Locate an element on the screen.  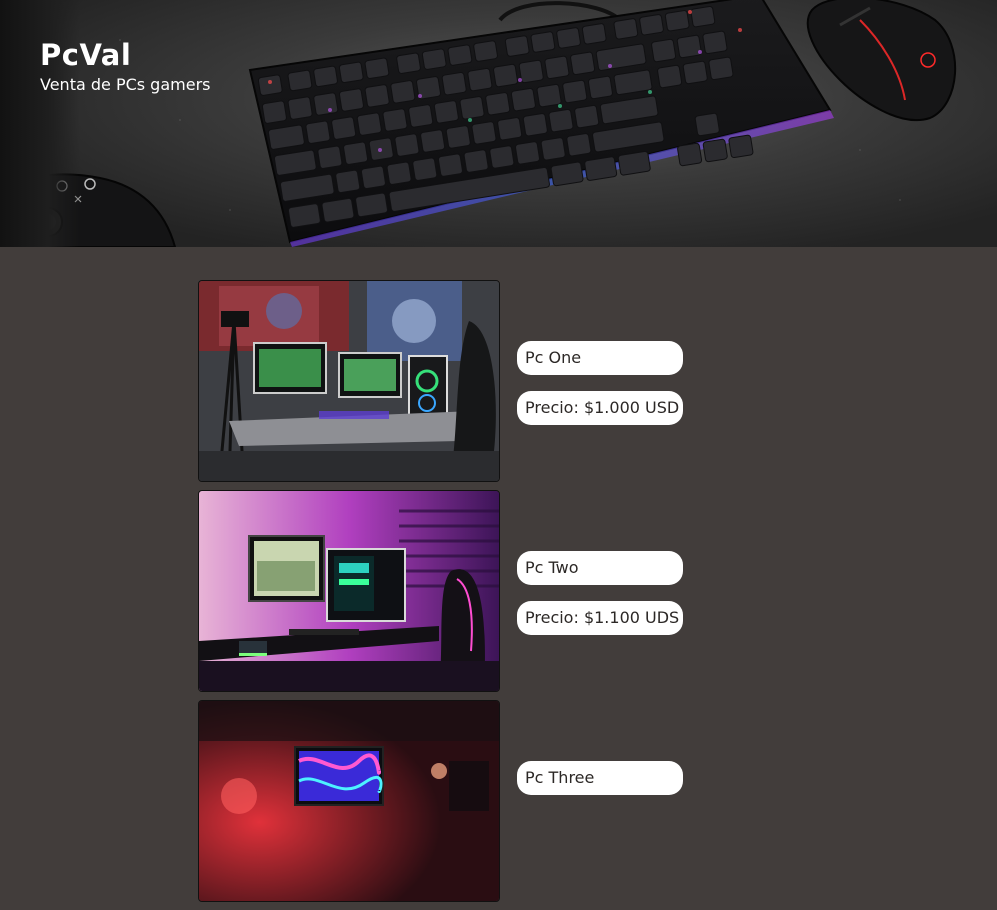
product-name: Pc Two is located at coordinates (600, 568).